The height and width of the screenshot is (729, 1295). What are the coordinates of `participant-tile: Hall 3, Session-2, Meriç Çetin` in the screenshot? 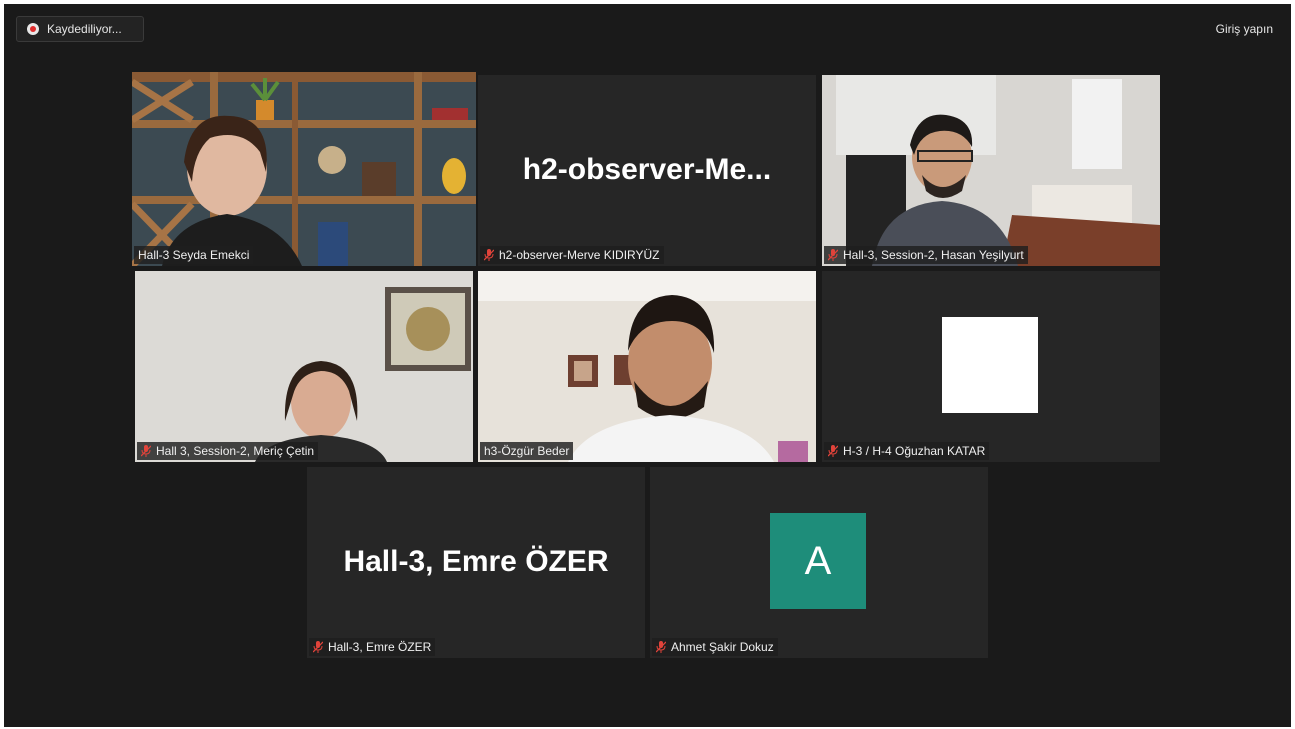 It's located at (304, 366).